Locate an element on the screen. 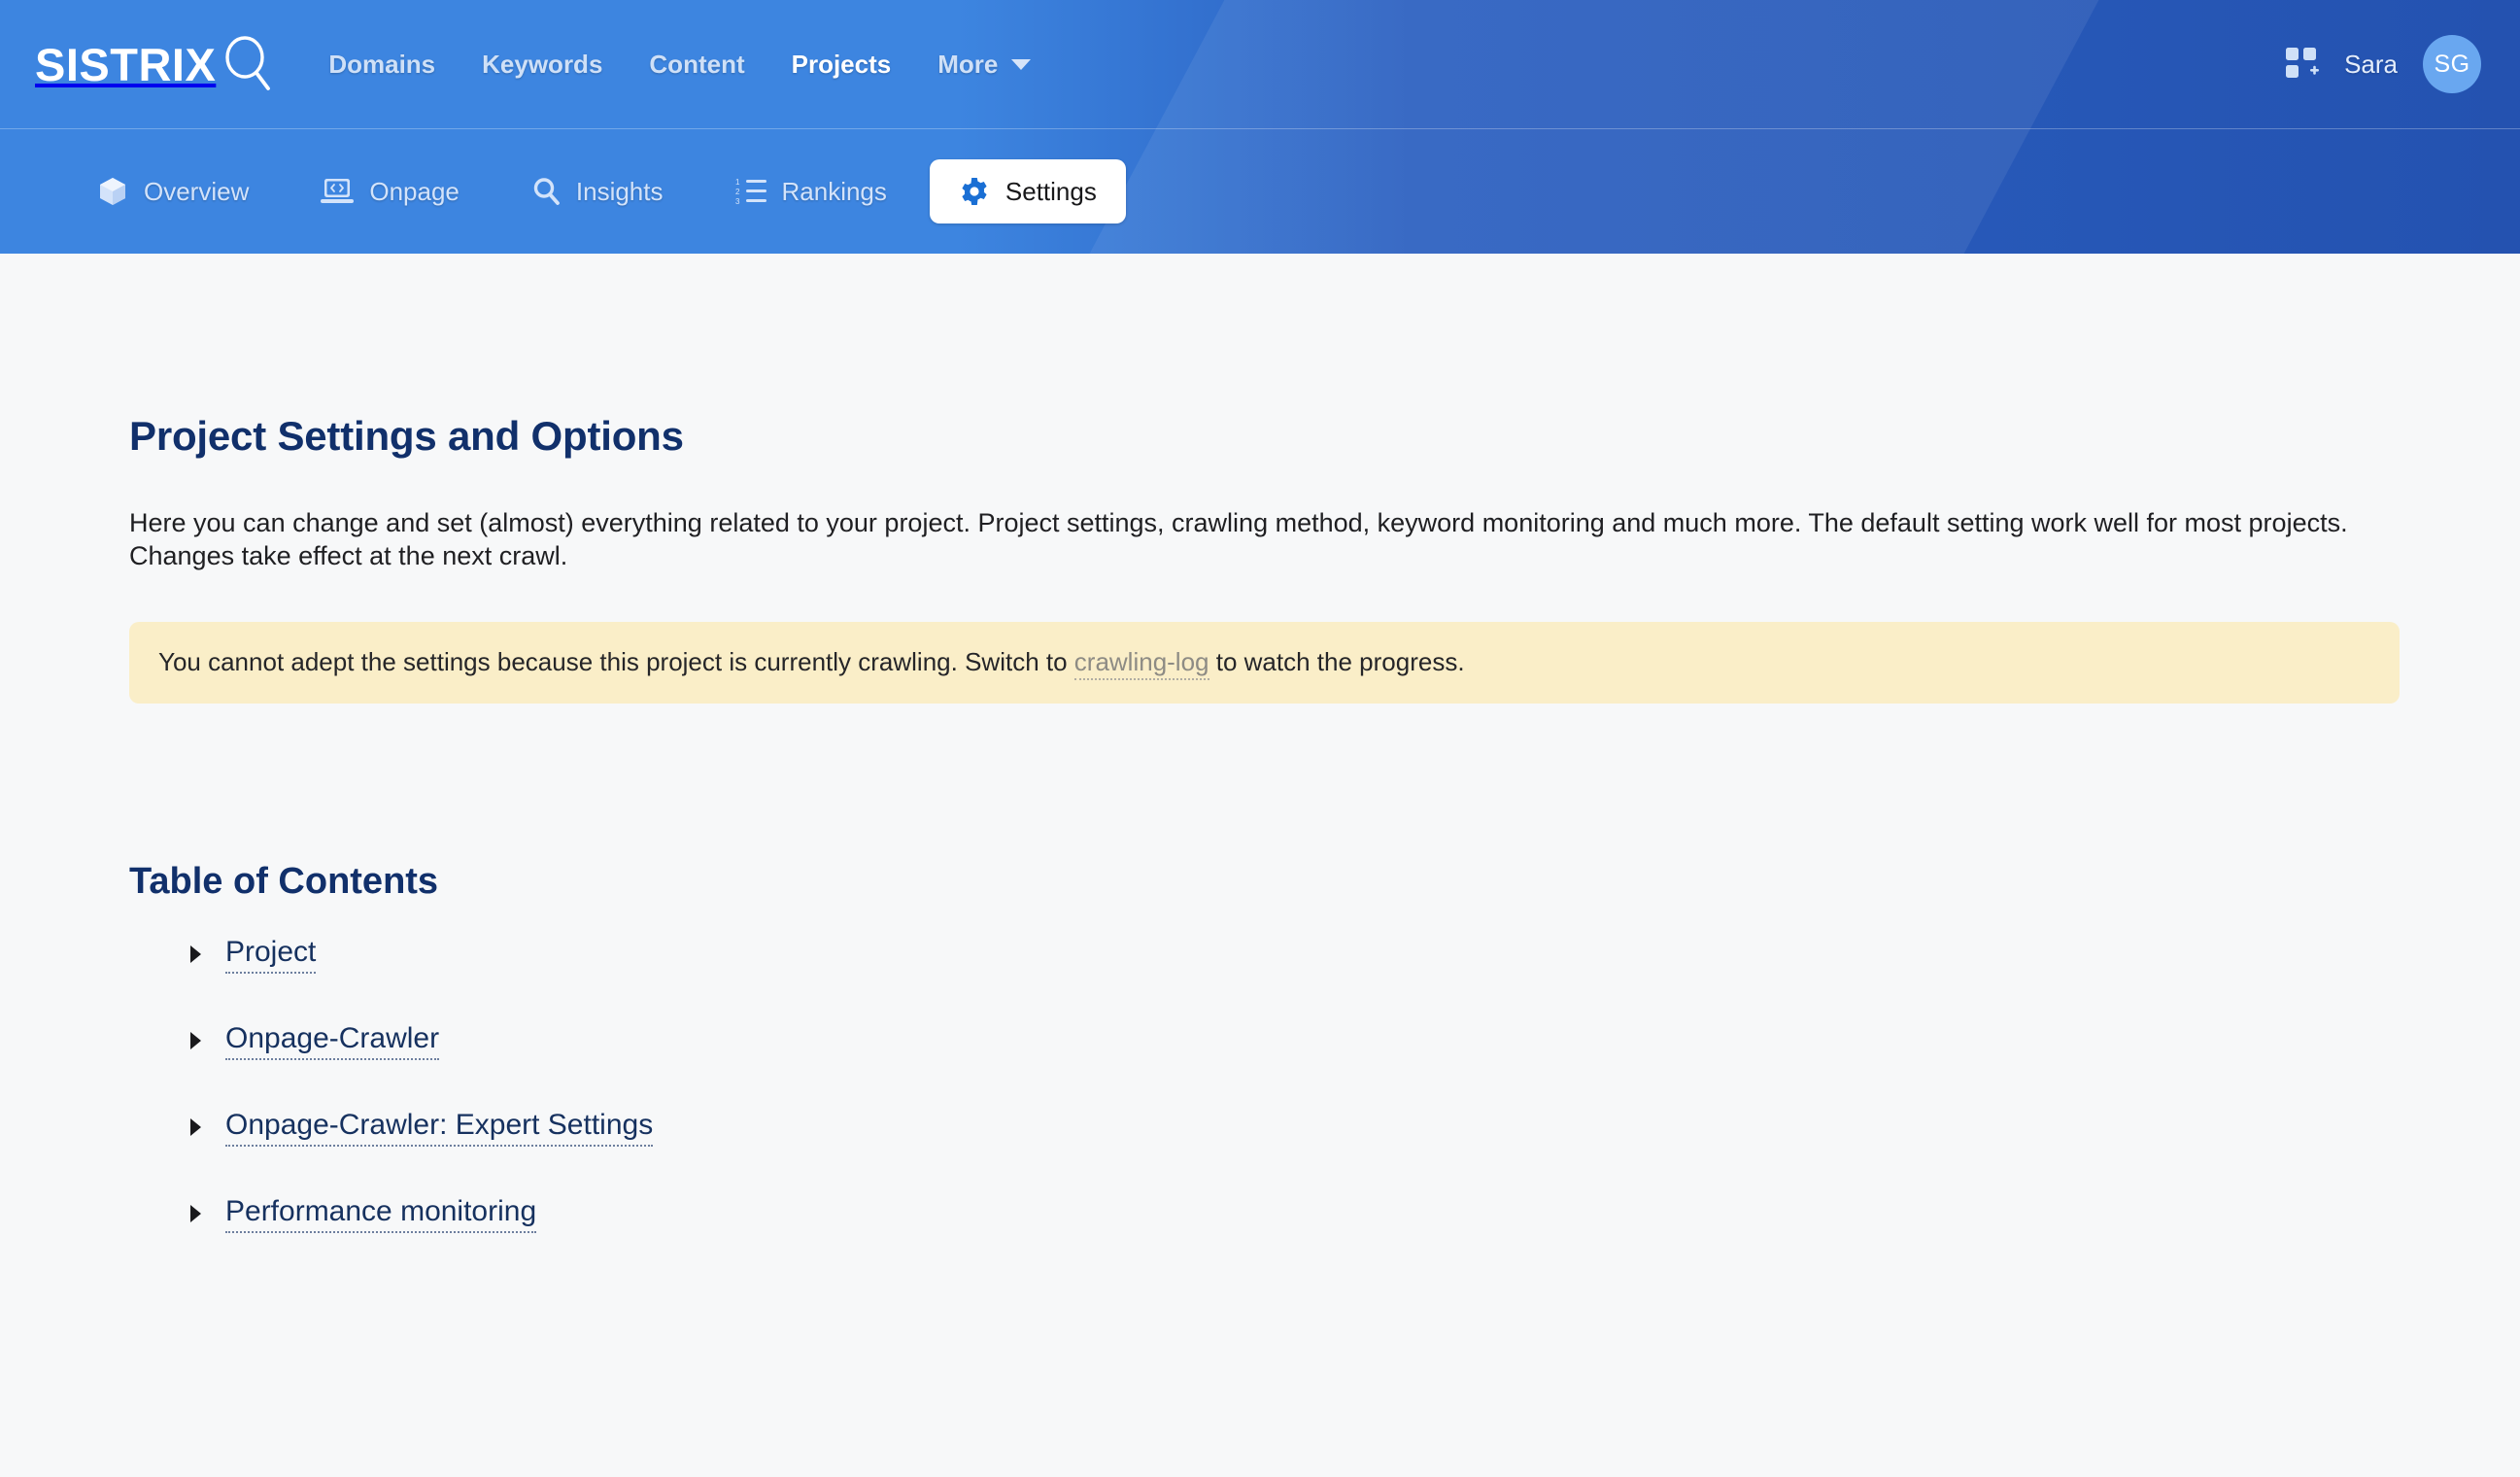 The height and width of the screenshot is (1477, 2520). subnav-item-overview: Overview is located at coordinates (173, 191).